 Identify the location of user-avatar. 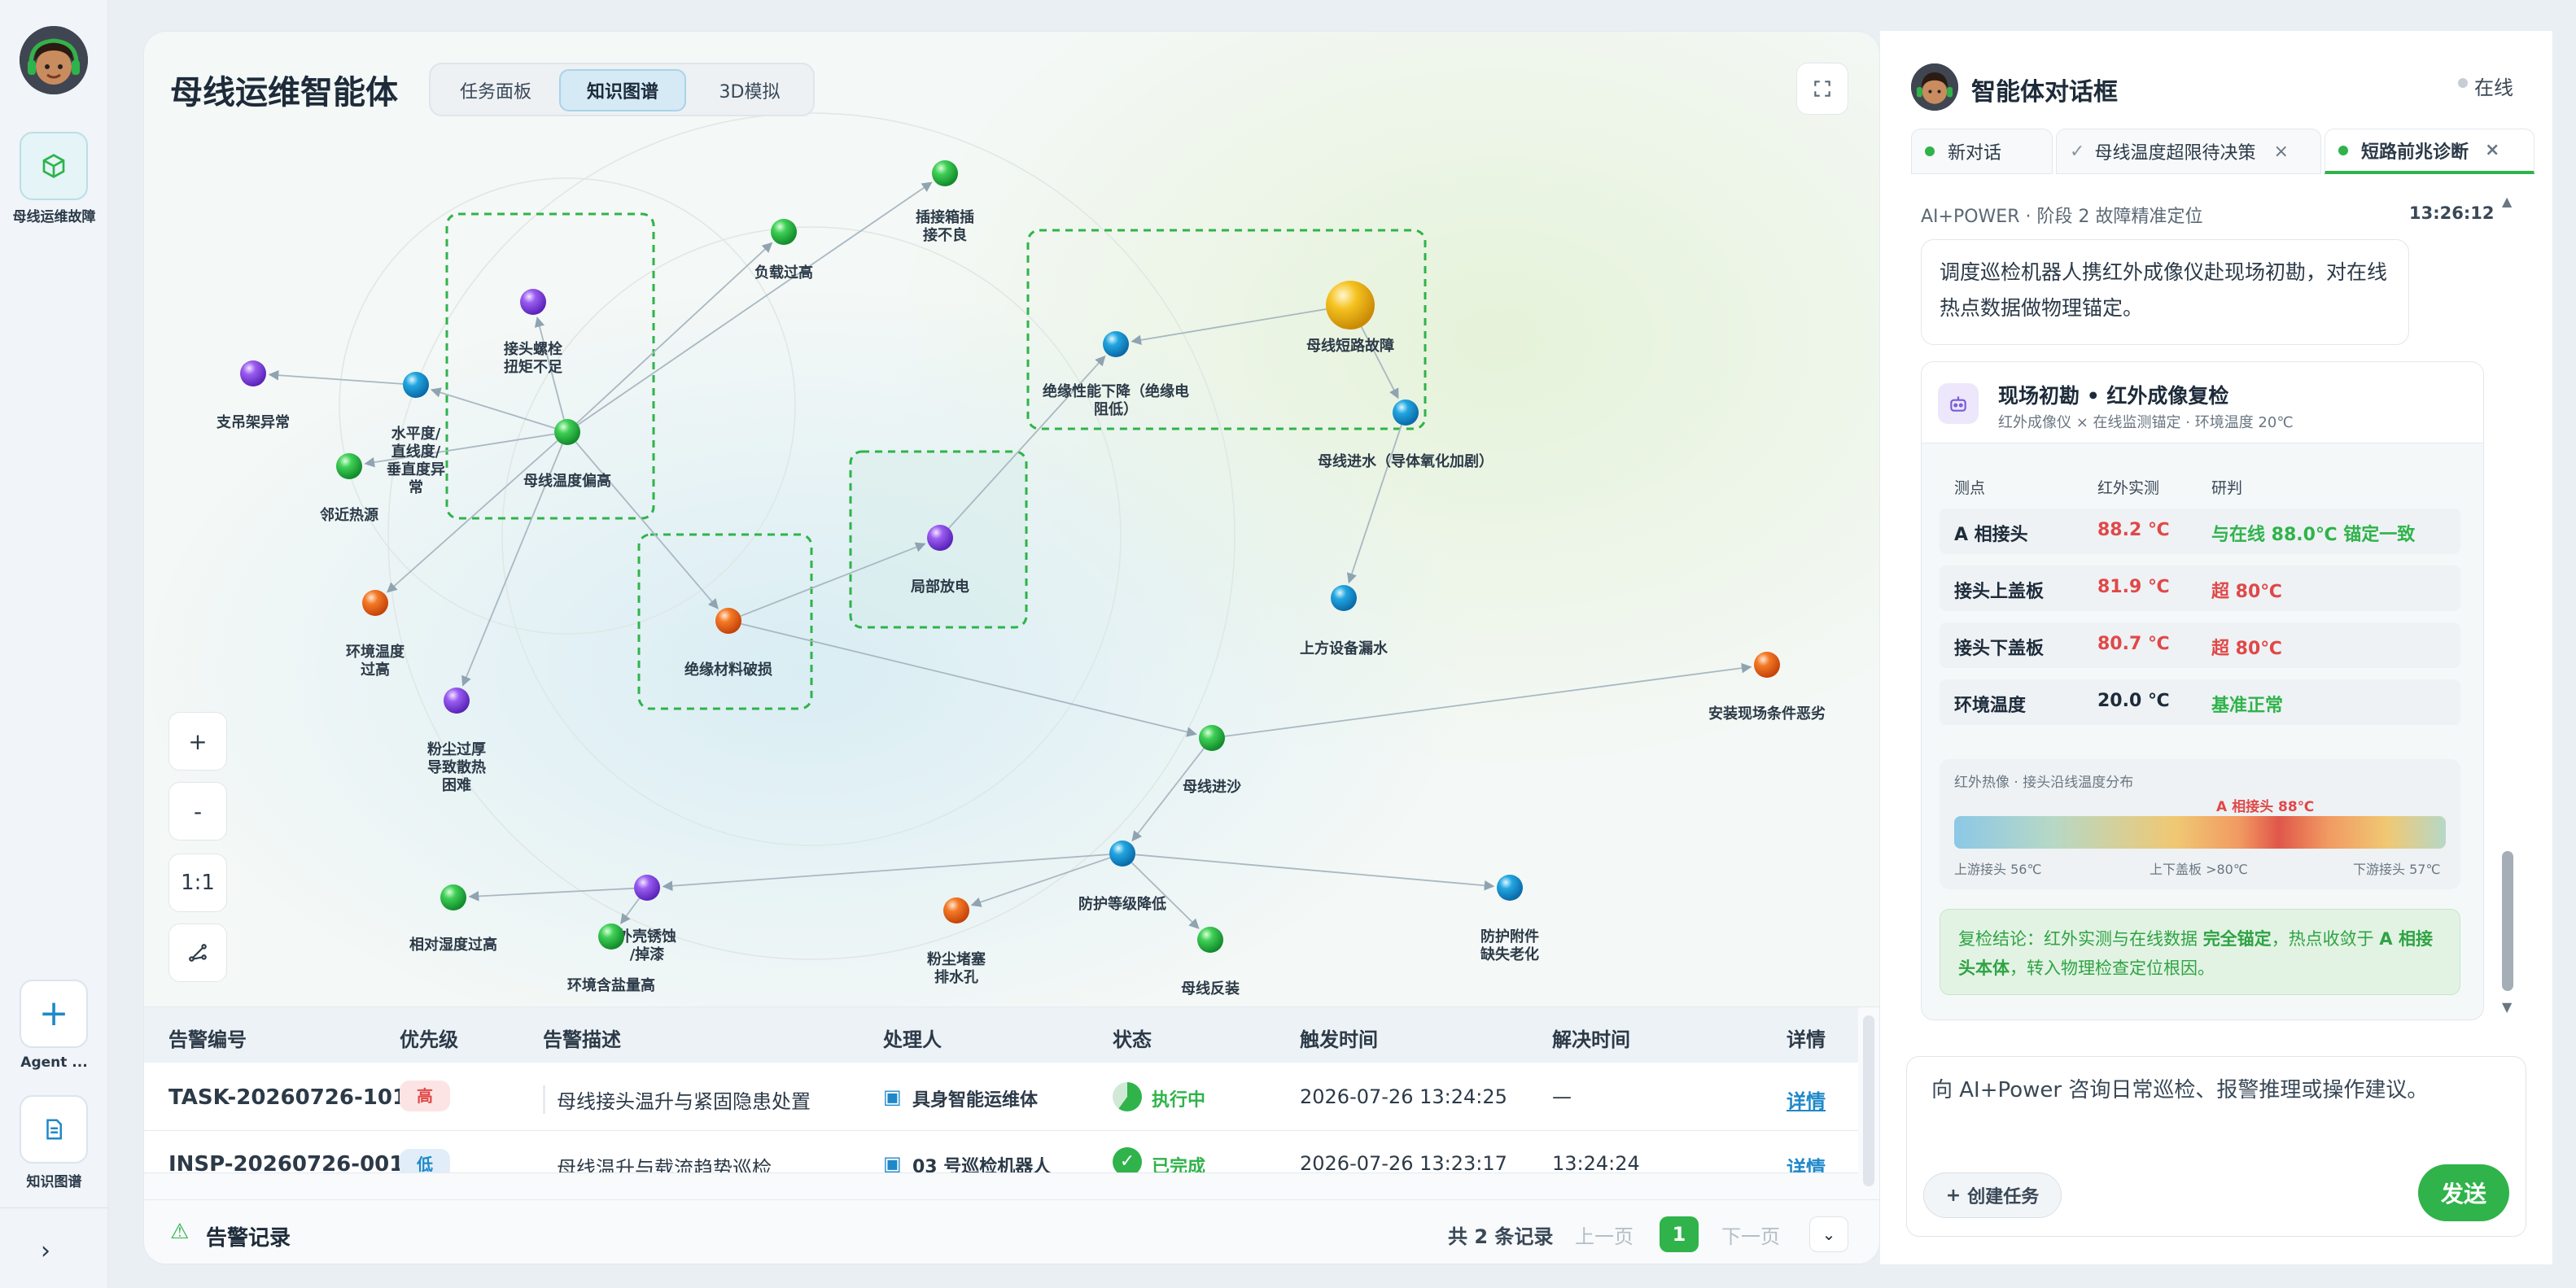
(54, 60).